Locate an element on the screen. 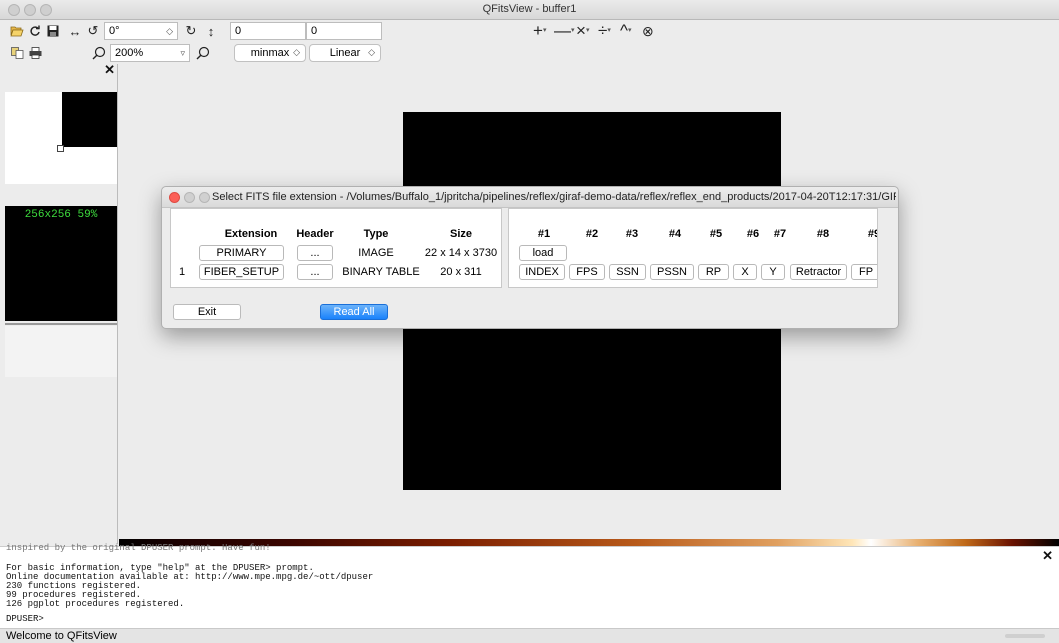 This screenshot has width=1059, height=643. rotation-angle-field: 0° ◇ is located at coordinates (141, 31).